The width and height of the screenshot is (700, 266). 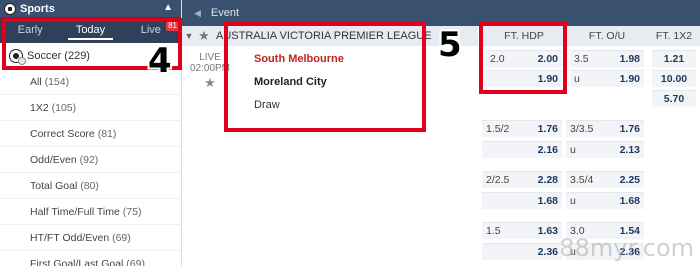 What do you see at coordinates (70, 238) in the screenshot?
I see `menu-item-label: HT/FT Odd/Even` at bounding box center [70, 238].